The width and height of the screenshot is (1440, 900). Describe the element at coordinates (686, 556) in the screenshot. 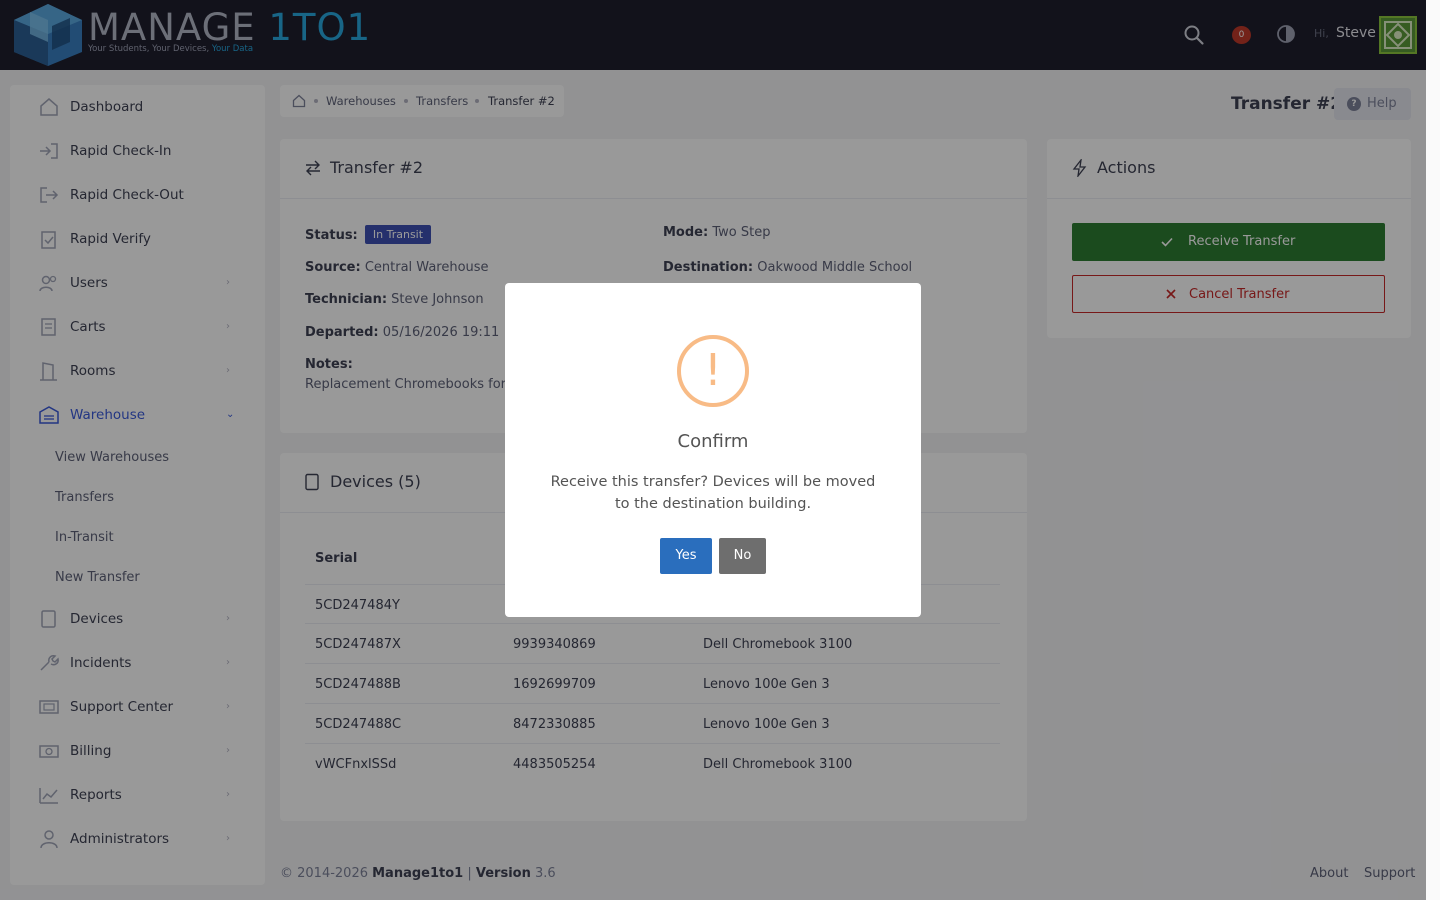

I see `confirm-yes-button: Yes` at that location.